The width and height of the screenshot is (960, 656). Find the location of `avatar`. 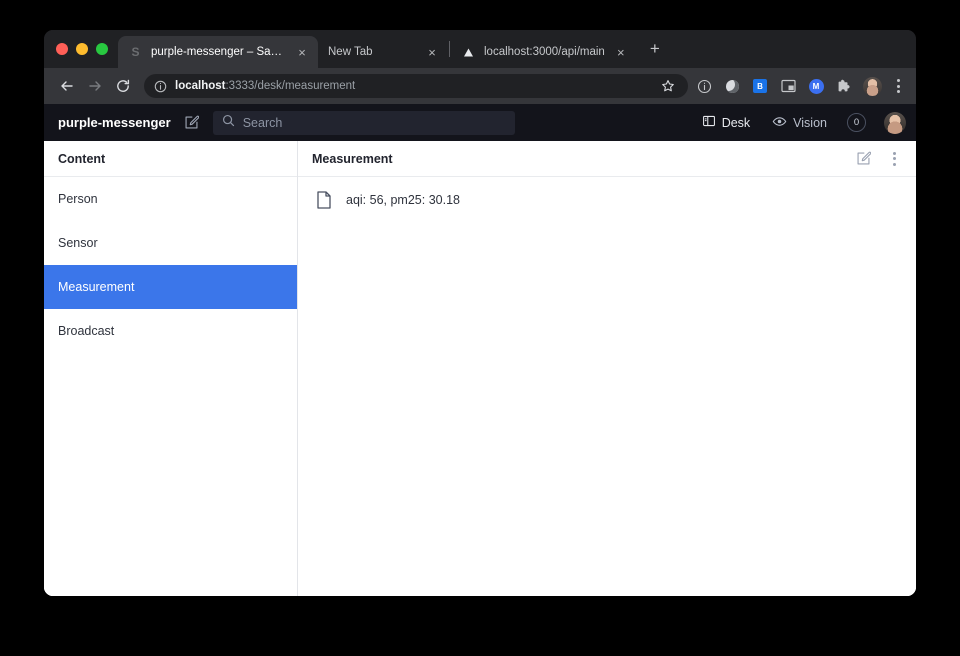

avatar is located at coordinates (895, 122).